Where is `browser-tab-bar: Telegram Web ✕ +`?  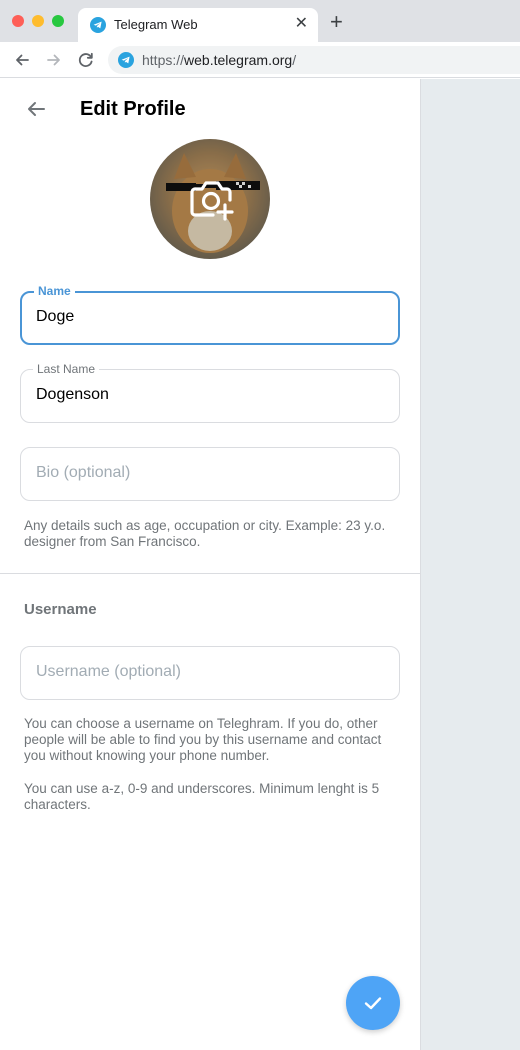 browser-tab-bar: Telegram Web ✕ + is located at coordinates (260, 21).